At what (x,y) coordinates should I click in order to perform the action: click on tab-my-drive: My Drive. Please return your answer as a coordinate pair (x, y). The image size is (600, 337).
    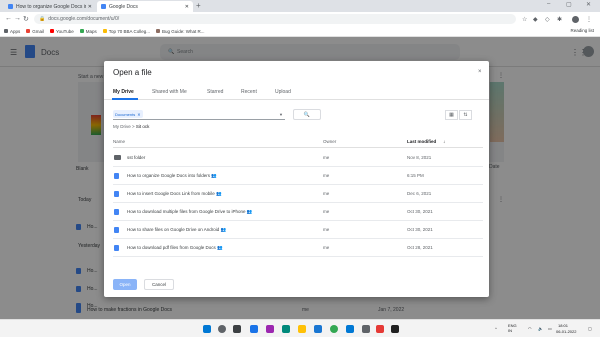
    Looking at the image, I should click on (123, 92).